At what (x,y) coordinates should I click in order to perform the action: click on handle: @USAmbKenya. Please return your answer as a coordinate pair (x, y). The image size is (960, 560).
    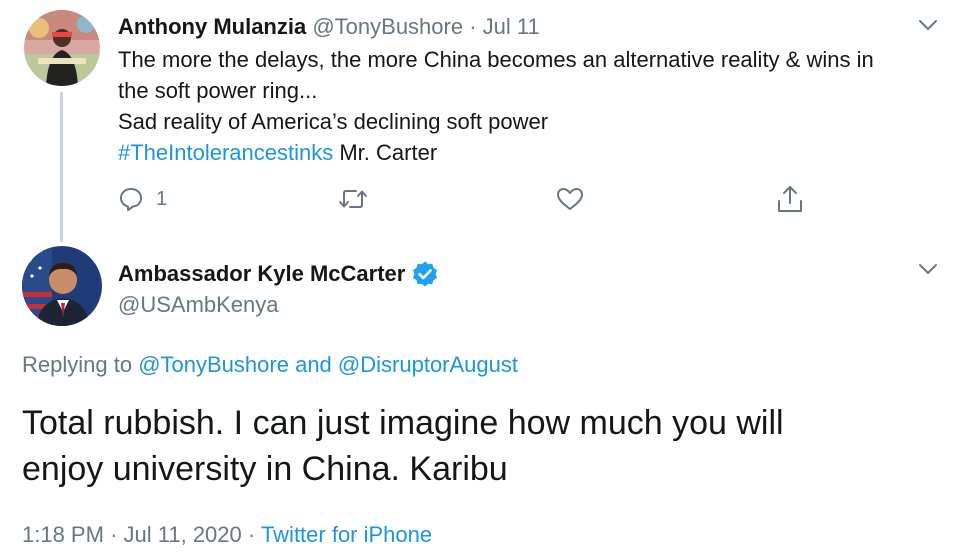
    Looking at the image, I should click on (198, 305).